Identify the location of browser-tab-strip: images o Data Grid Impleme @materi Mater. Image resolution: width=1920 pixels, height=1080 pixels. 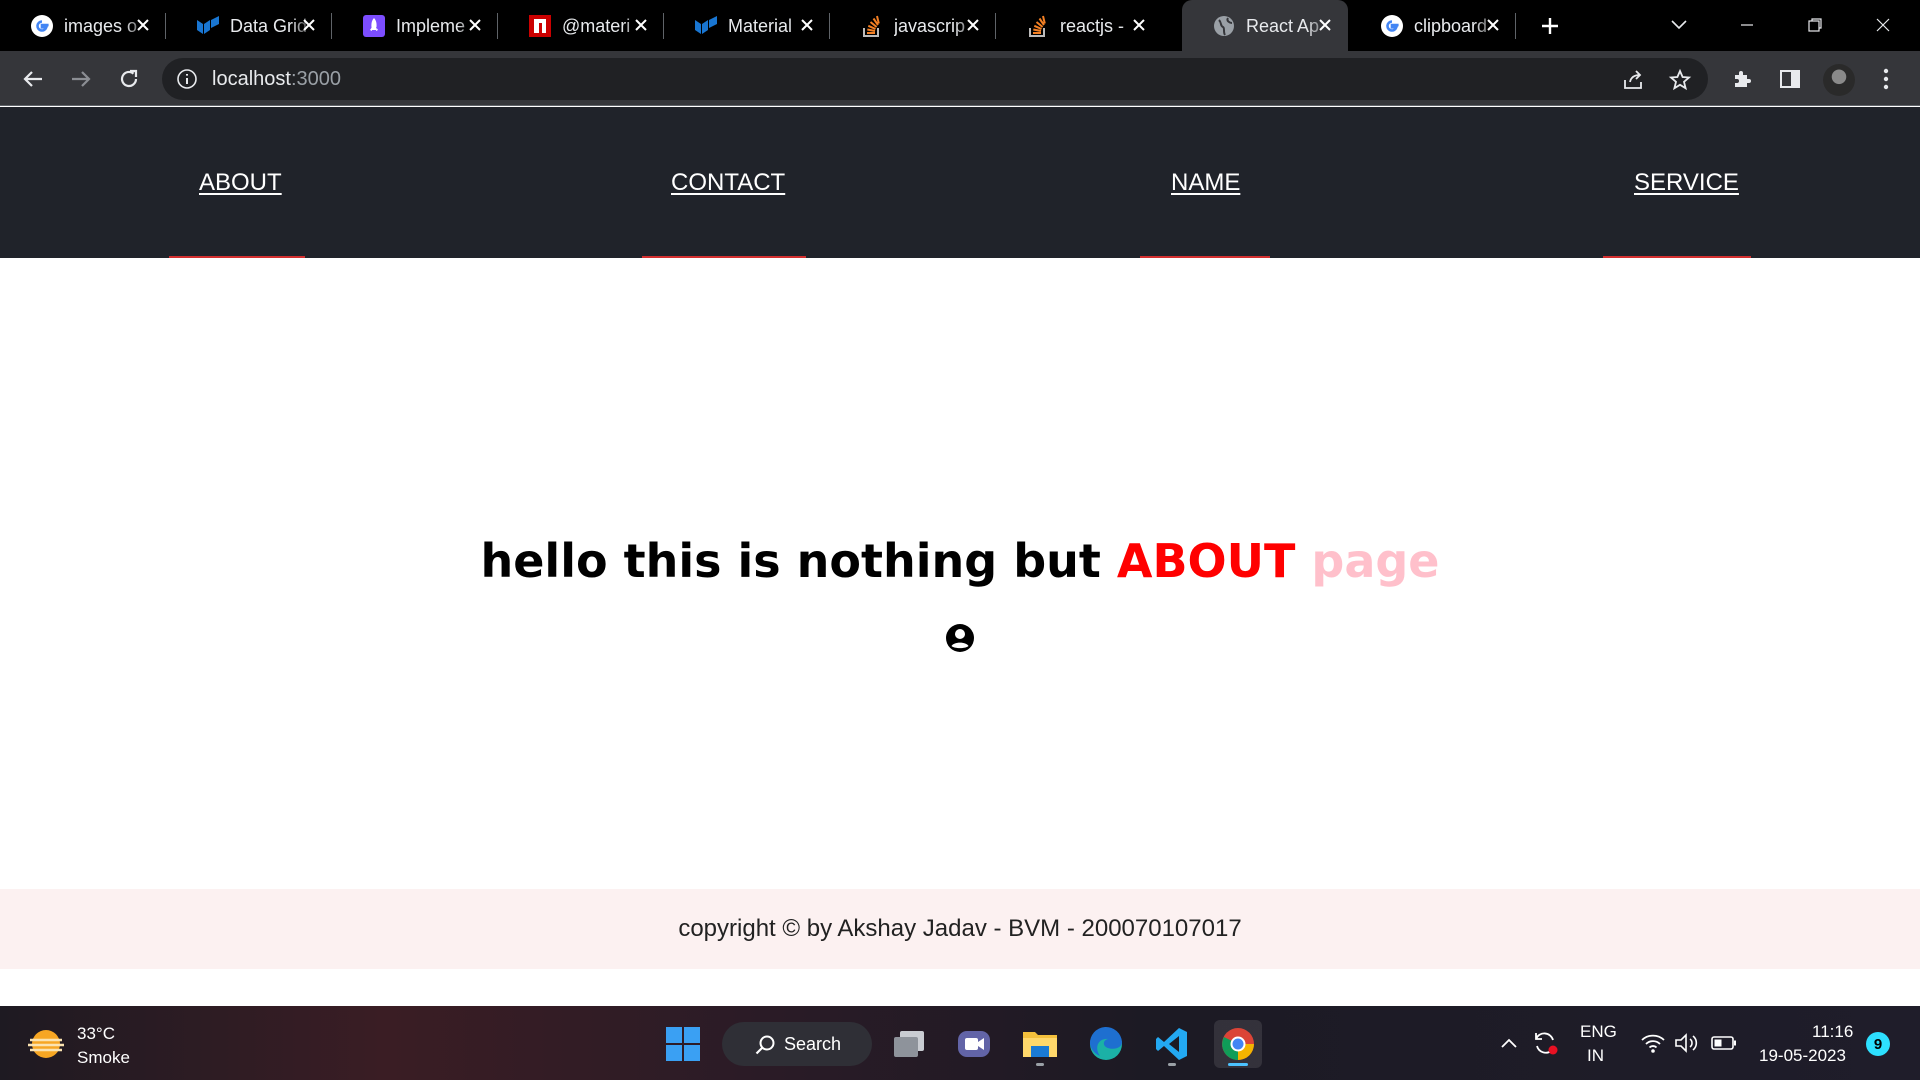
(960, 25).